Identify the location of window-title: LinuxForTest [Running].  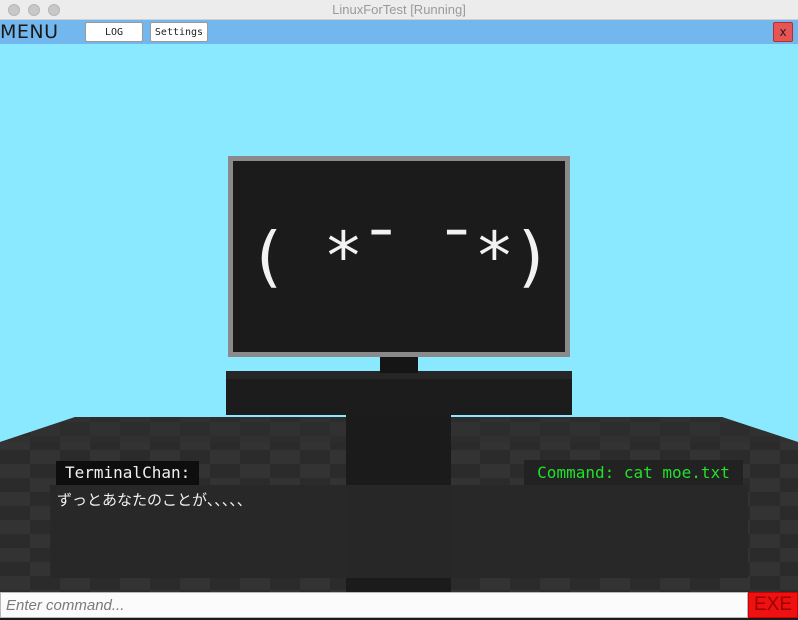
(399, 9).